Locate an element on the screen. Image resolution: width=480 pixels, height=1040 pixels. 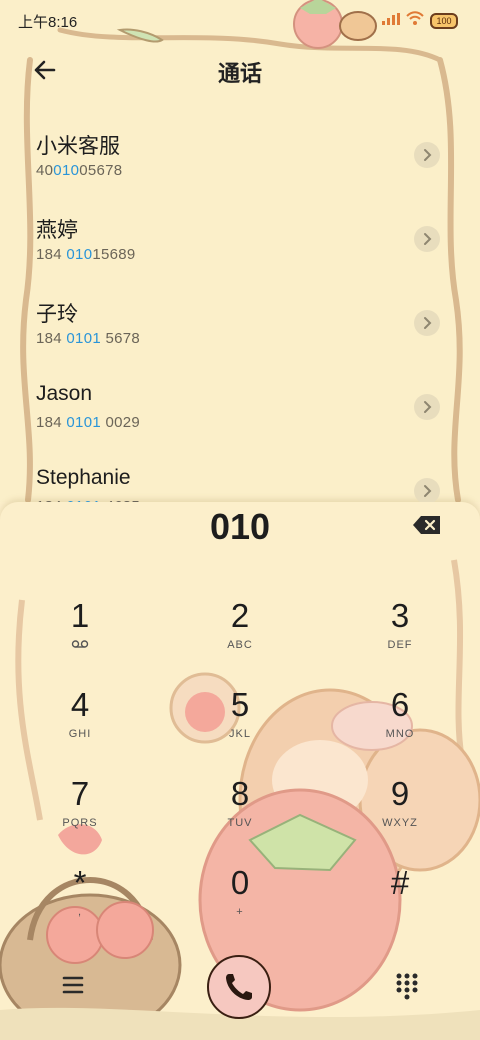
status-bar: 上午8:16 100 is located at coordinates (240, 20).